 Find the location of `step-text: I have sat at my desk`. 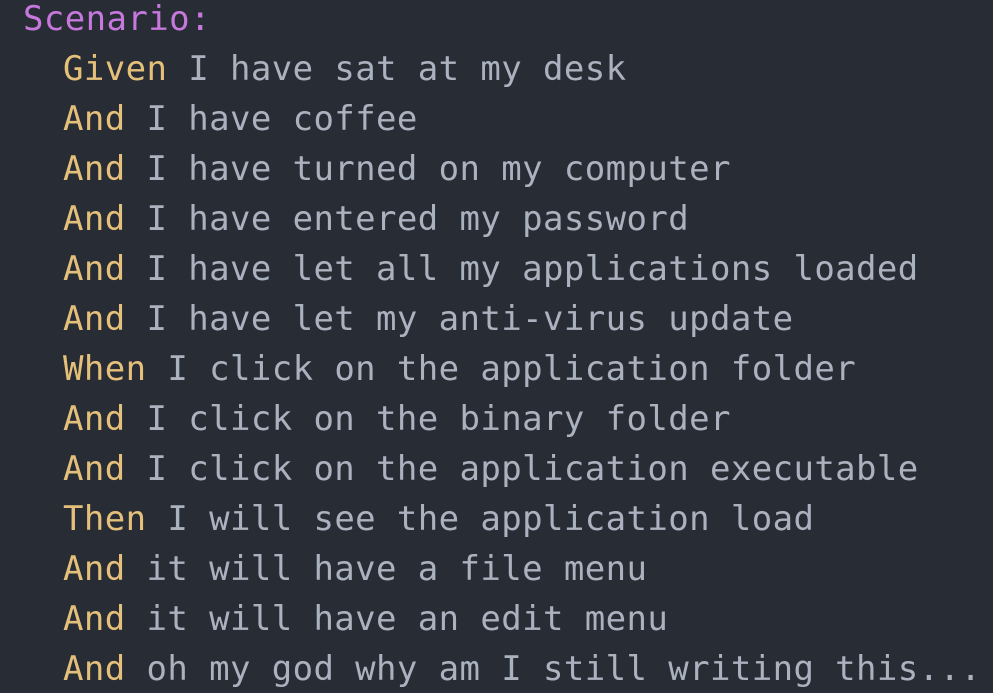

step-text: I have sat at my desk is located at coordinates (407, 69).